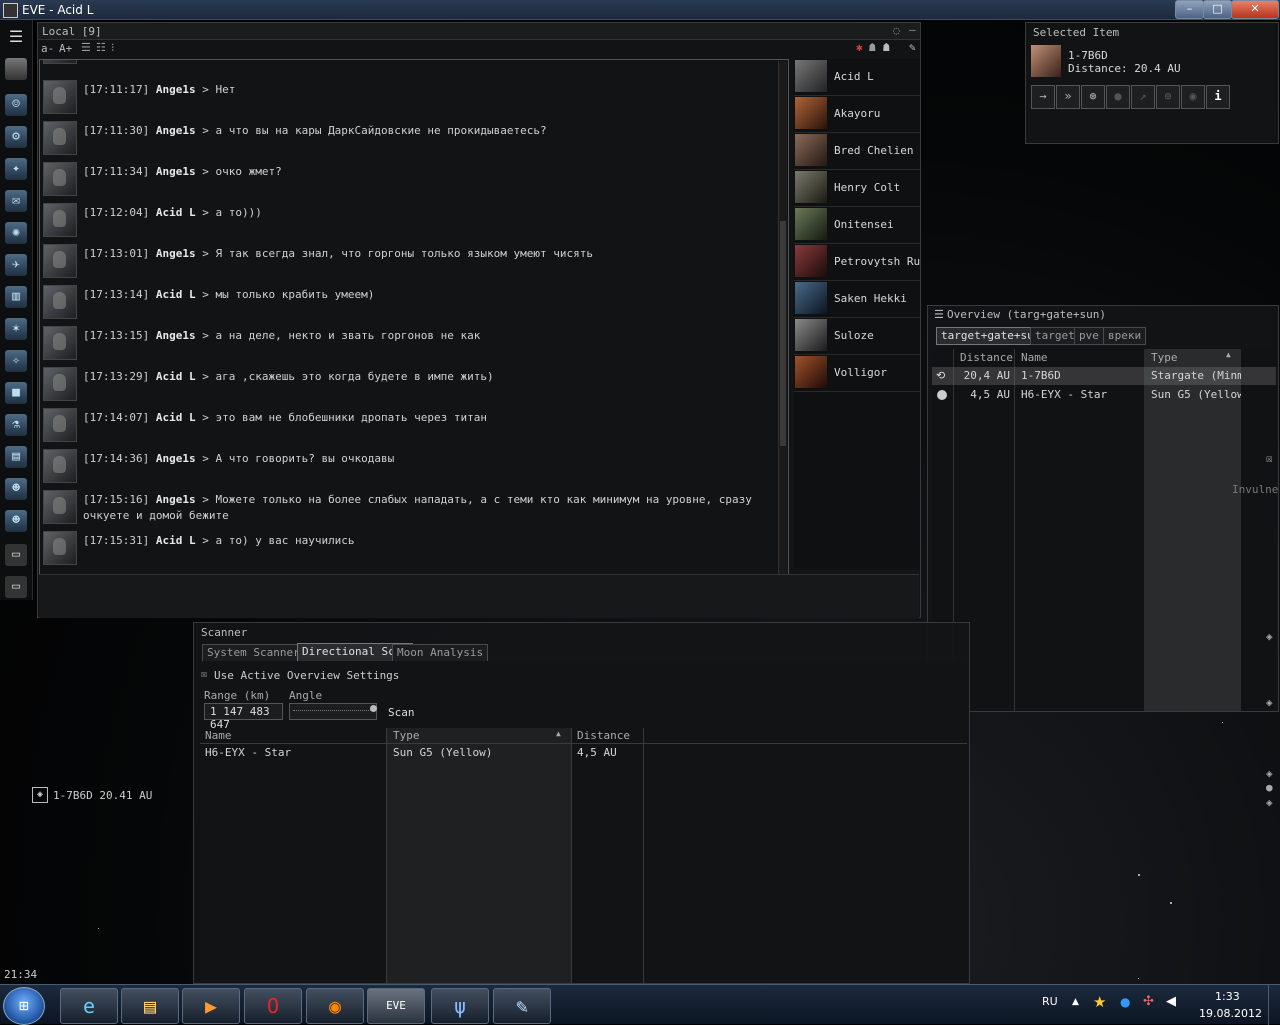 Image resolution: width=1280 pixels, height=1025 pixels. Describe the element at coordinates (857, 225) in the screenshot. I see `member-item: Onitensei` at that location.